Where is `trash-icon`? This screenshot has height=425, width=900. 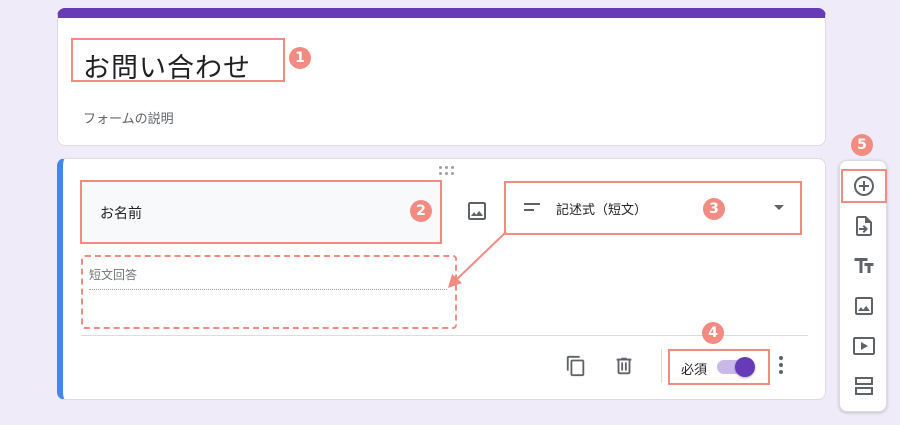
trash-icon is located at coordinates (624, 366).